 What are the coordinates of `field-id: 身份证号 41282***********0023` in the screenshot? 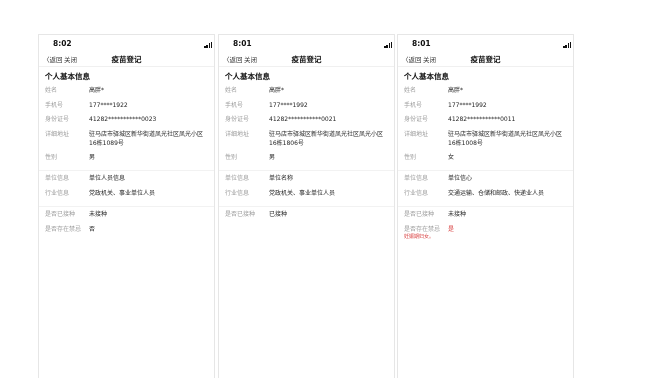 It's located at (126, 122).